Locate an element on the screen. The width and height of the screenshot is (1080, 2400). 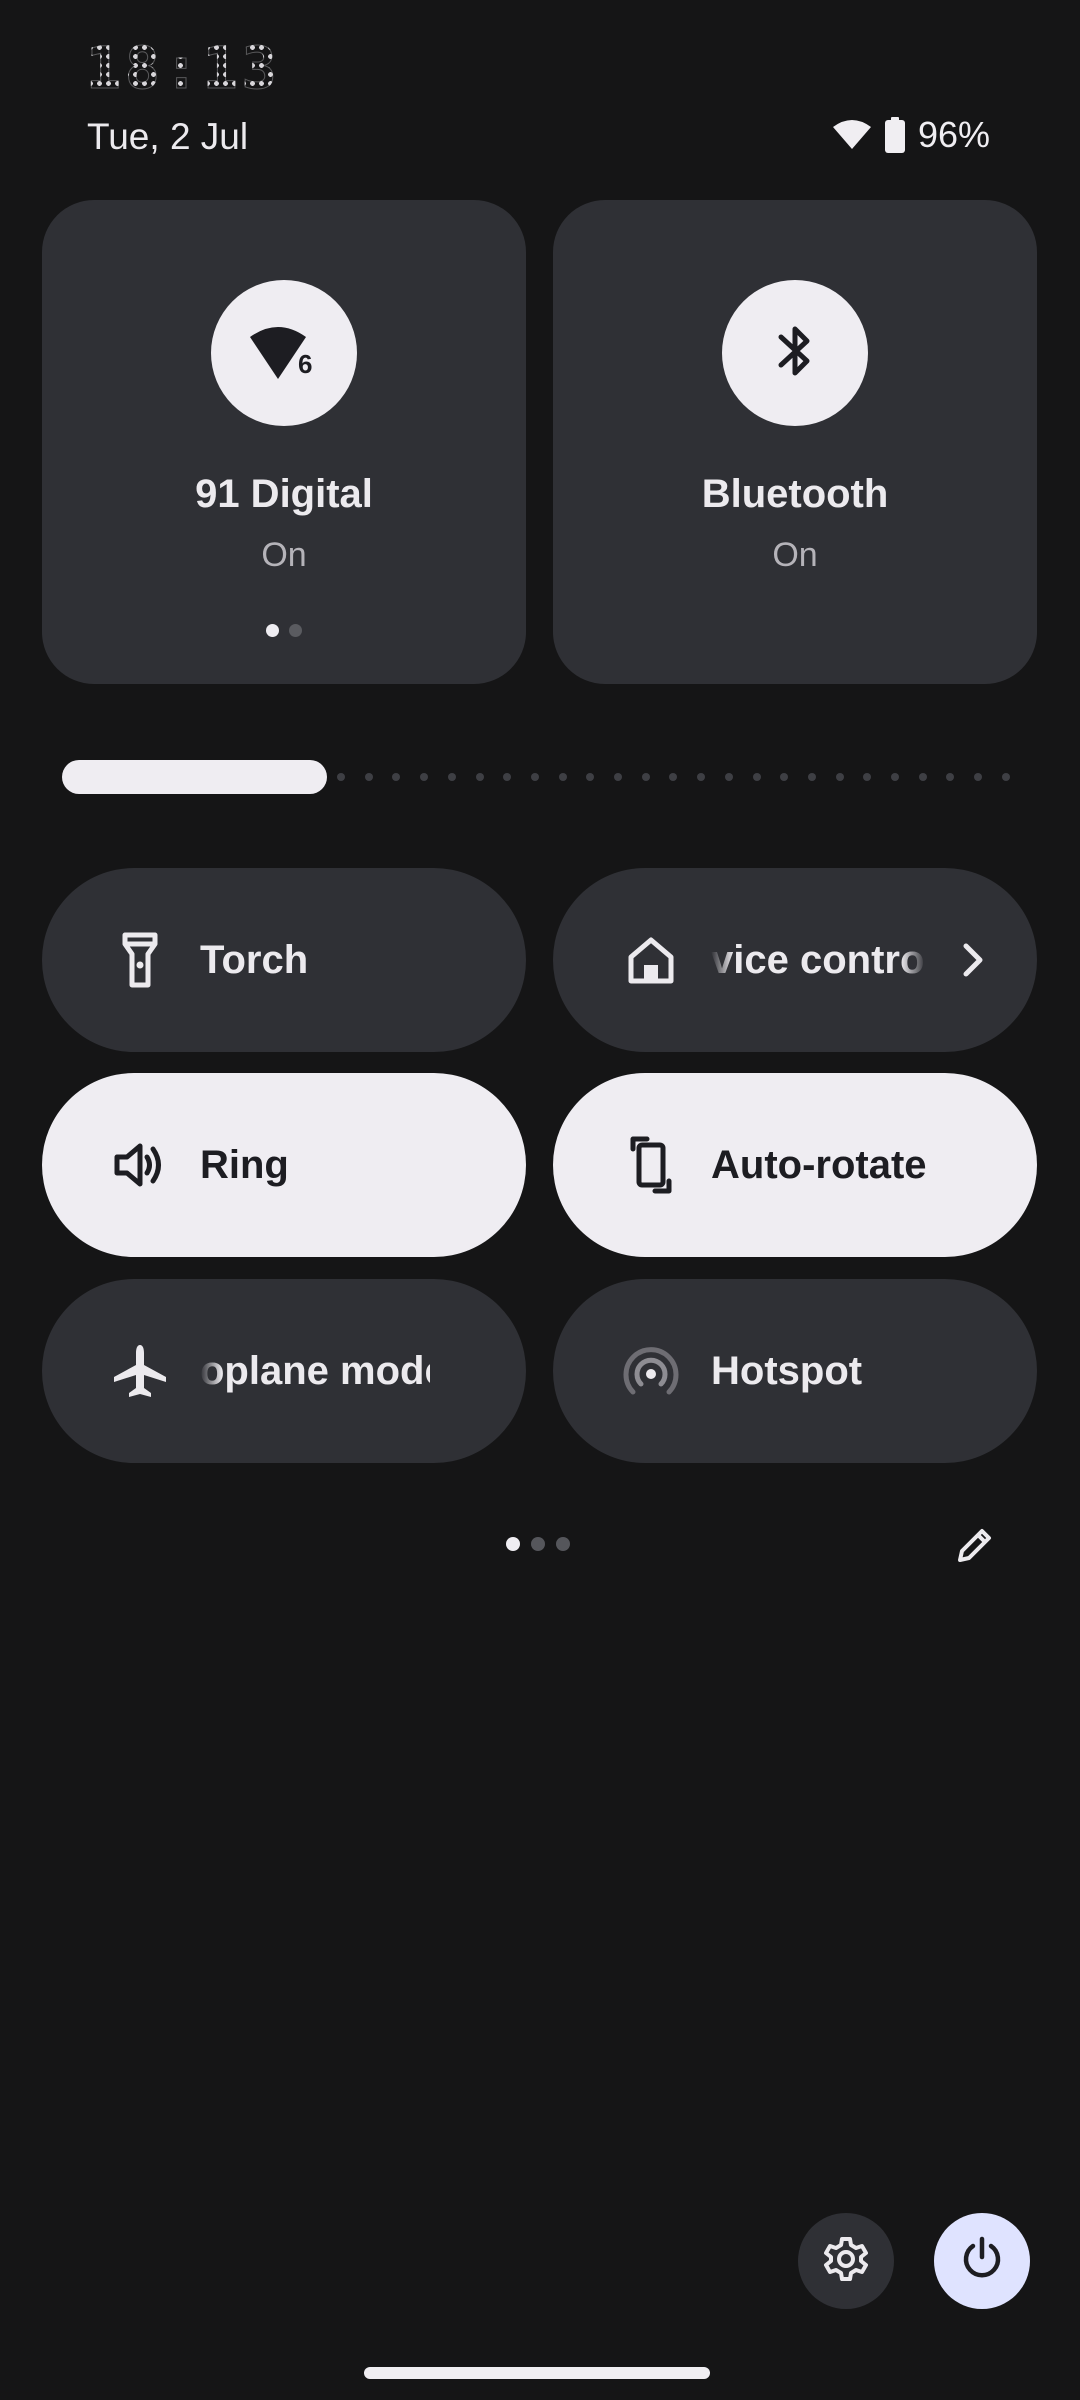
bluetooth-tile: Bluetooth On is located at coordinates (795, 442).